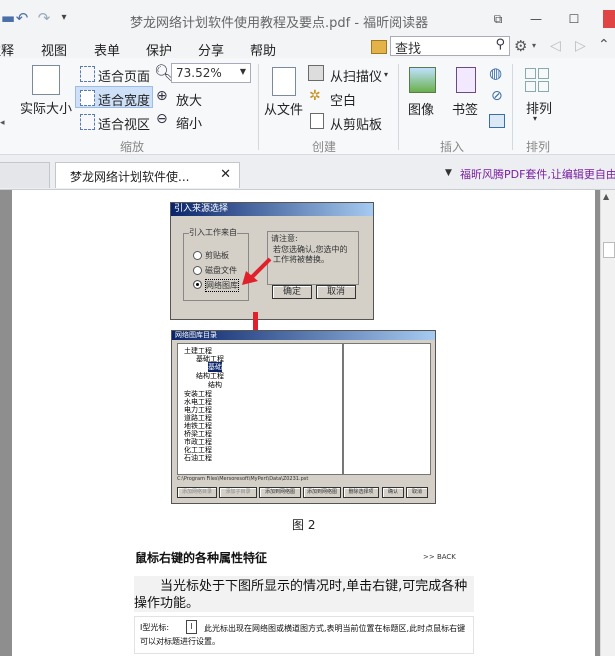  What do you see at coordinates (498, 19) in the screenshot?
I see `restore-layout-button: ⧉` at bounding box center [498, 19].